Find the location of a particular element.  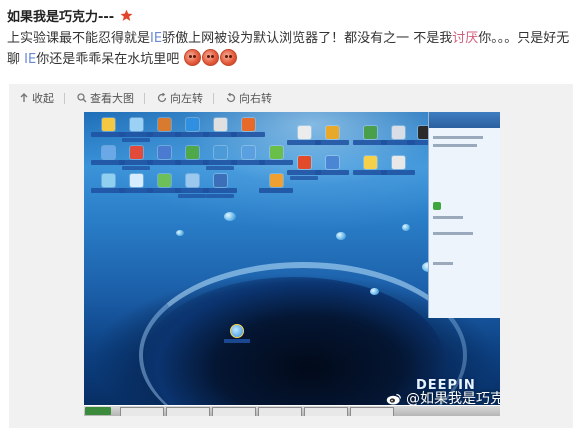

chat-panel is located at coordinates (464, 215).